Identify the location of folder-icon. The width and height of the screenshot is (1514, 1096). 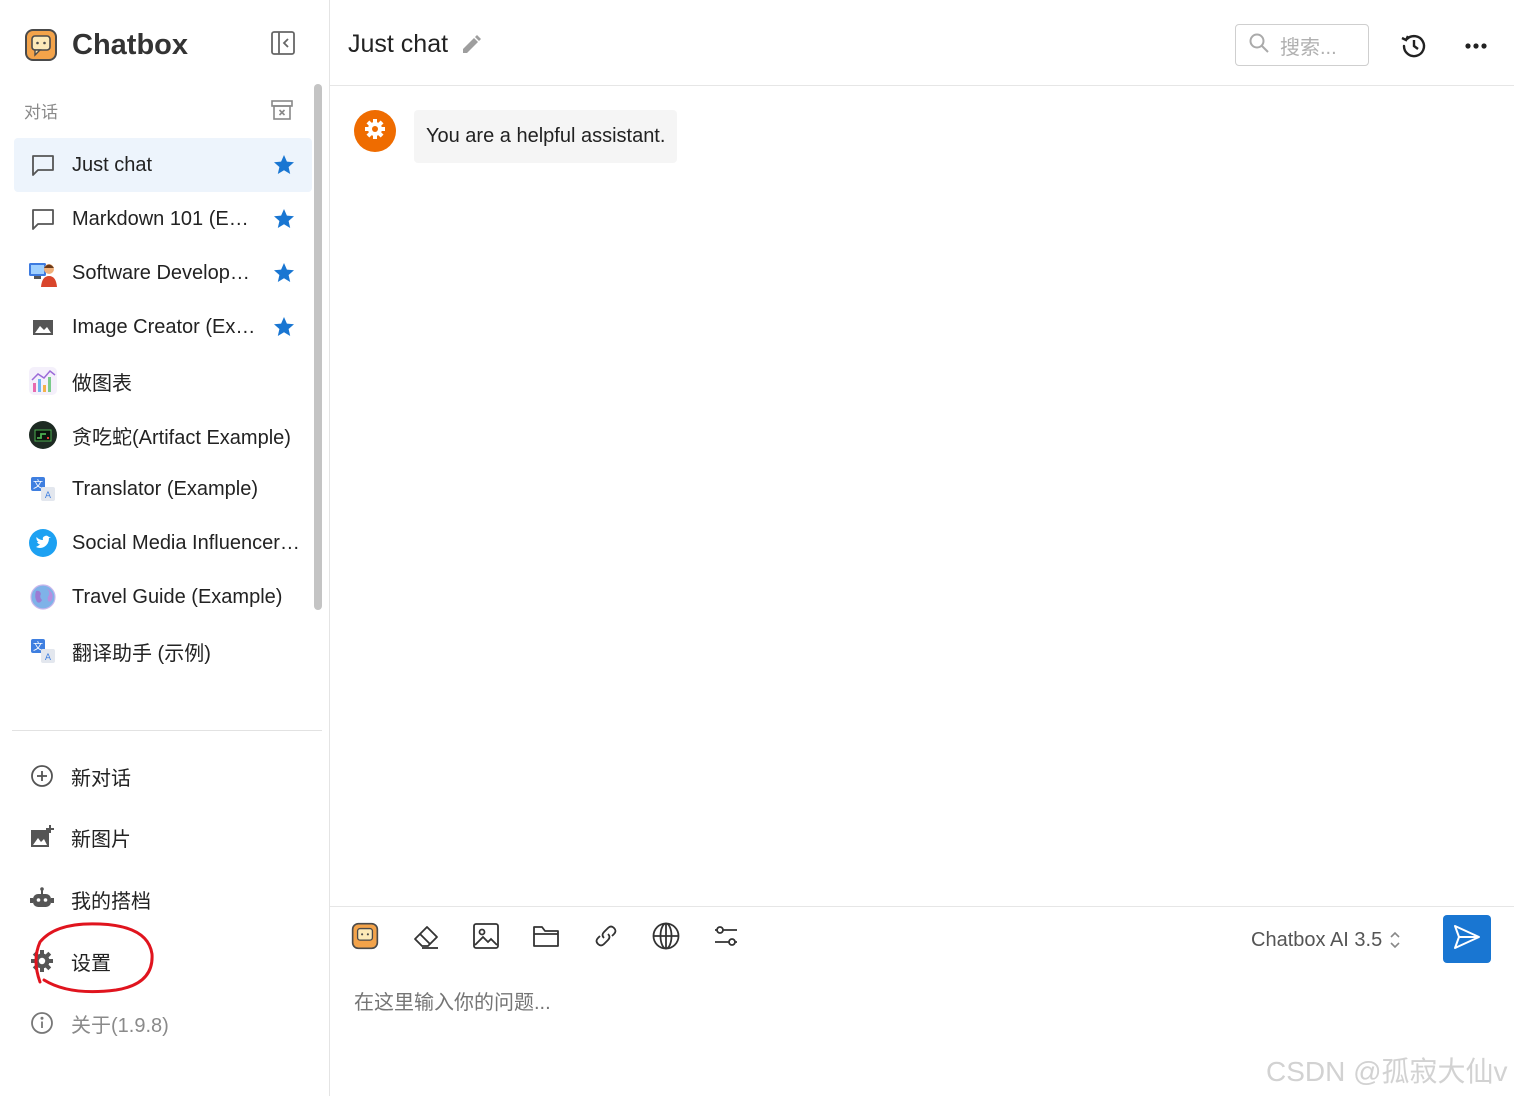
(546, 938).